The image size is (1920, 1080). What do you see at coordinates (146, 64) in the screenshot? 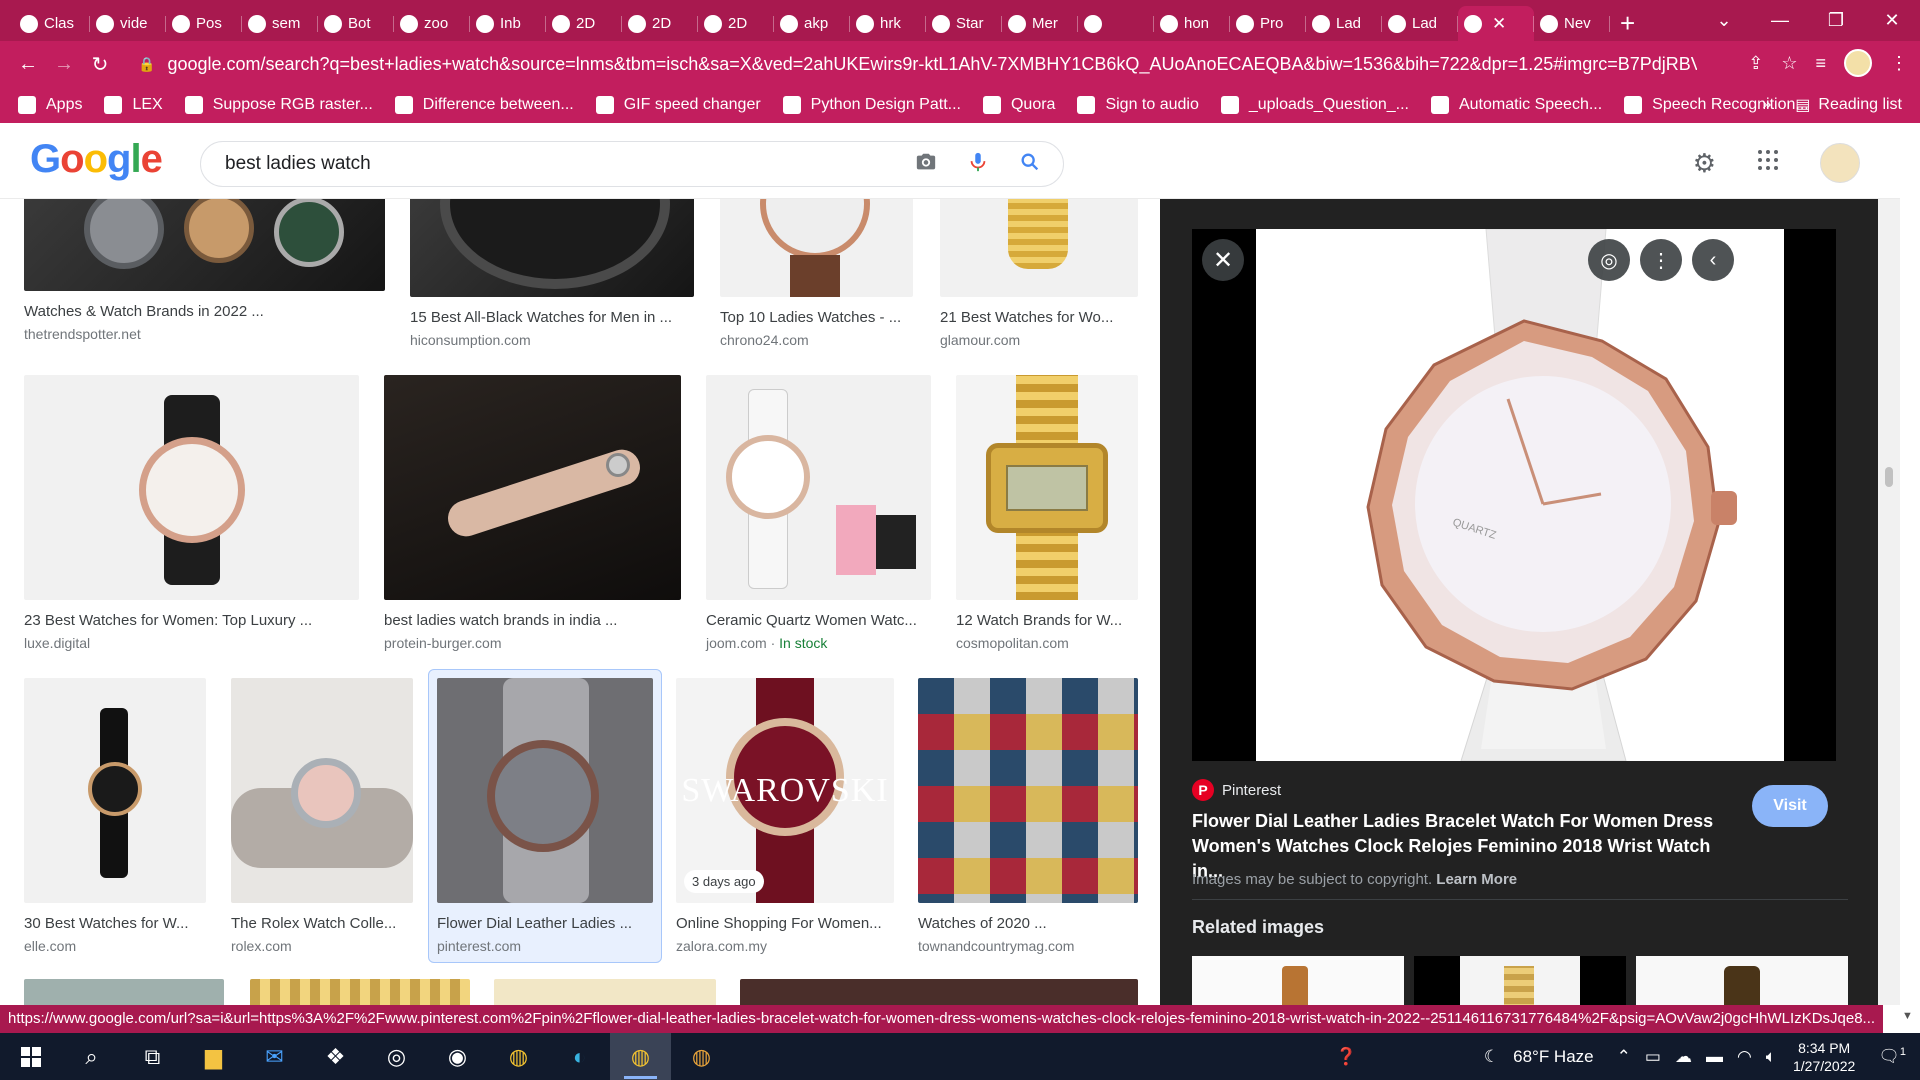
I see `lock-icon: 🔒` at bounding box center [146, 64].